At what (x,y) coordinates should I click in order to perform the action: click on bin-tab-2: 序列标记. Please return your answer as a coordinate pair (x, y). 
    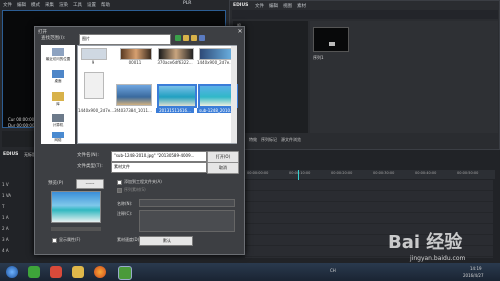
    Looking at the image, I should click on (269, 140).